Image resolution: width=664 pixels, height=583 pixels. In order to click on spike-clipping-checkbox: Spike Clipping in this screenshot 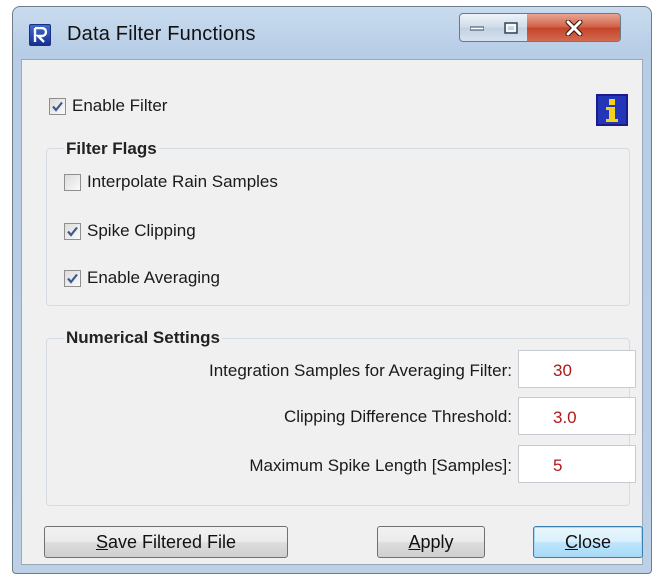, I will do `click(130, 231)`.